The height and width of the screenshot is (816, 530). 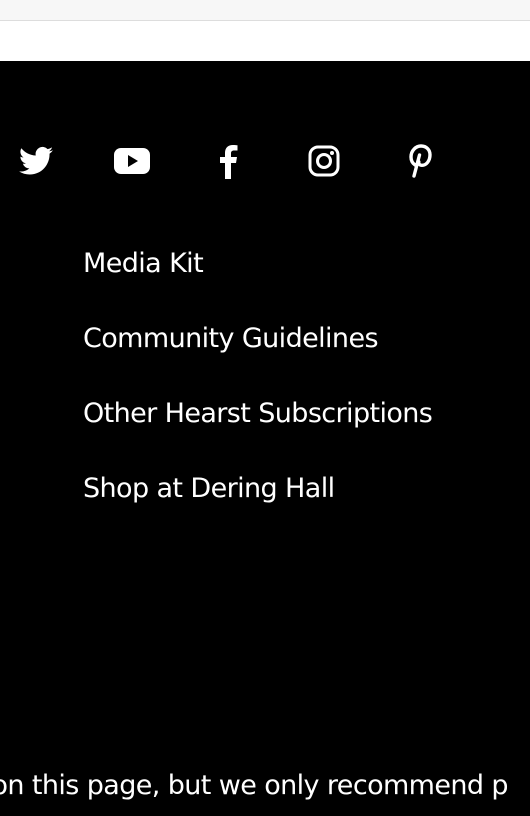 I want to click on youtube-icon, so click(x=132, y=161).